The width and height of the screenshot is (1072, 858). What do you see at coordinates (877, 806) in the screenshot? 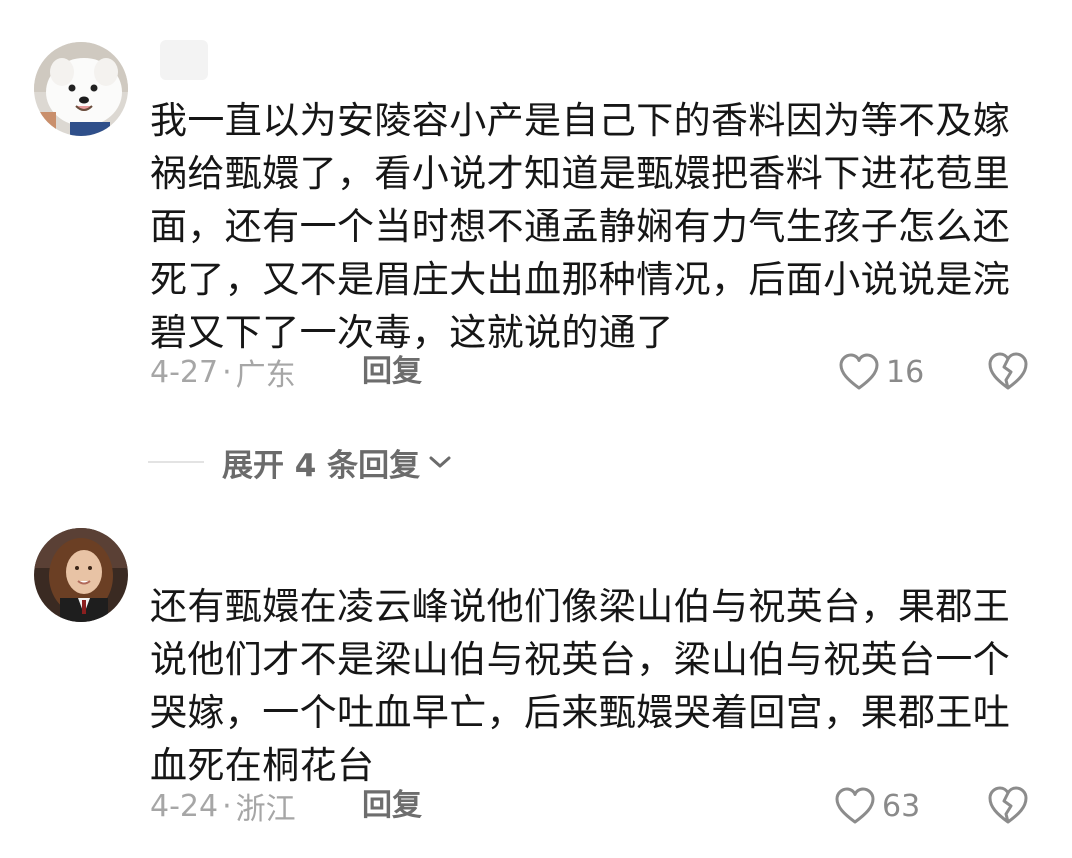
I see `like-button: 63` at bounding box center [877, 806].